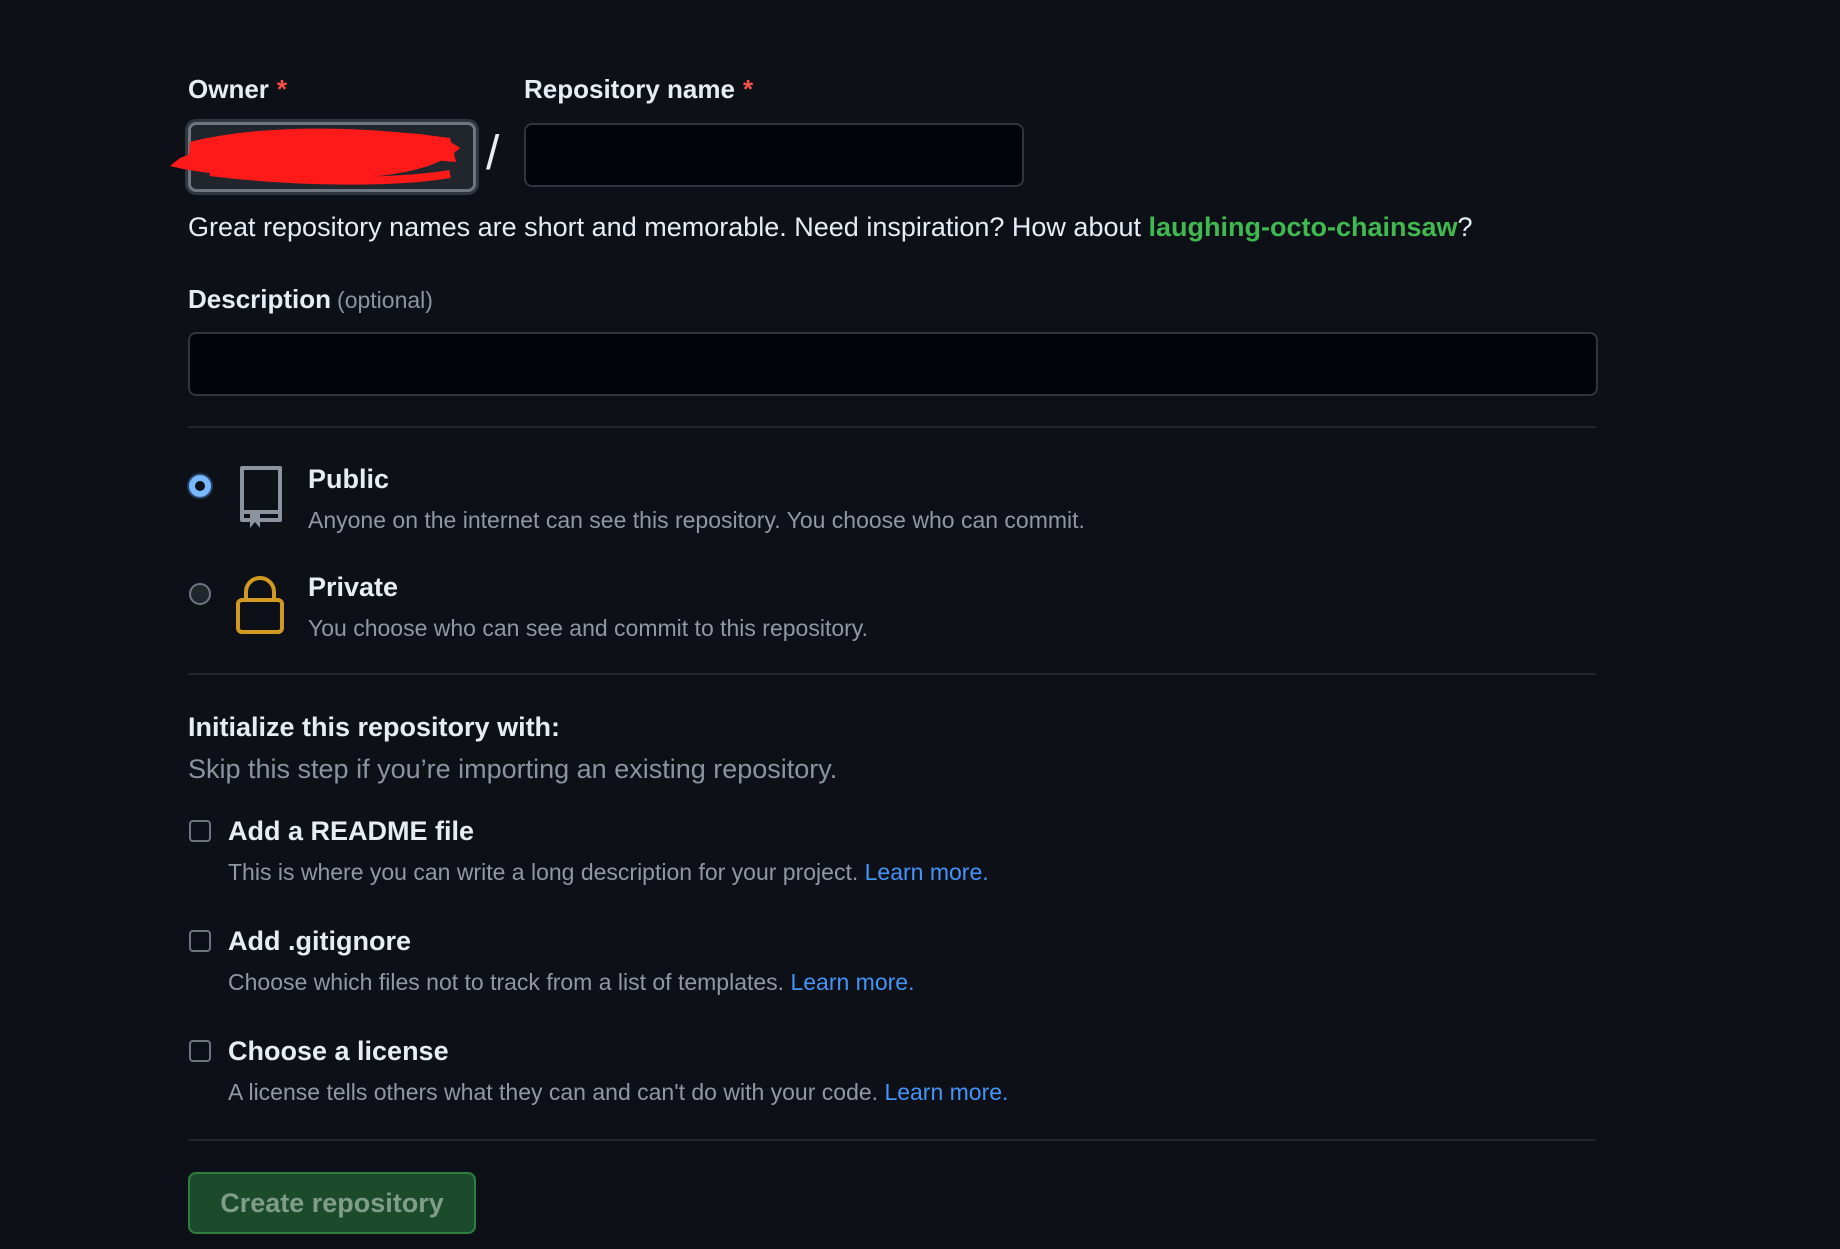  Describe the element at coordinates (374, 727) in the screenshot. I see `init-title: Initialize this repository with:` at that location.